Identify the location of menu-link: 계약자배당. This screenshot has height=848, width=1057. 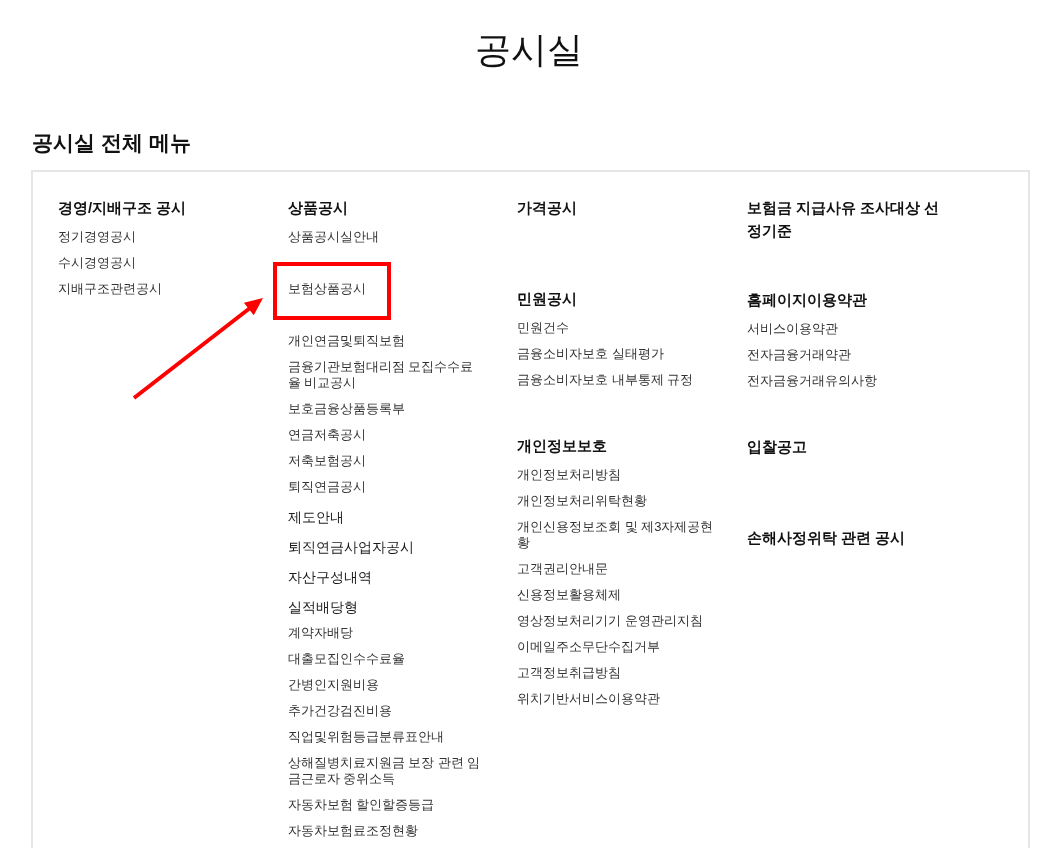
(320, 633).